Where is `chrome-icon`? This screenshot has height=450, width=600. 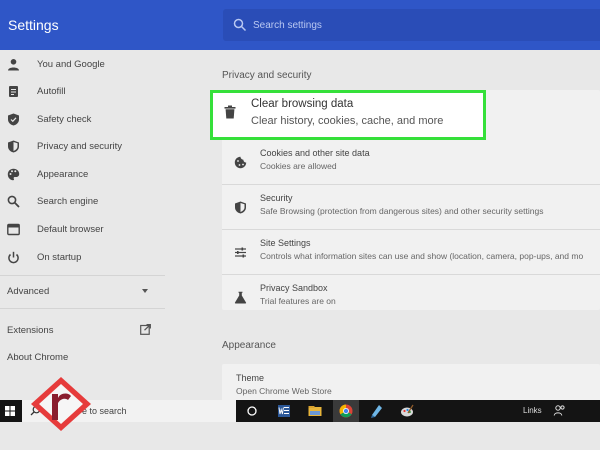
chrome-icon is located at coordinates (346, 411).